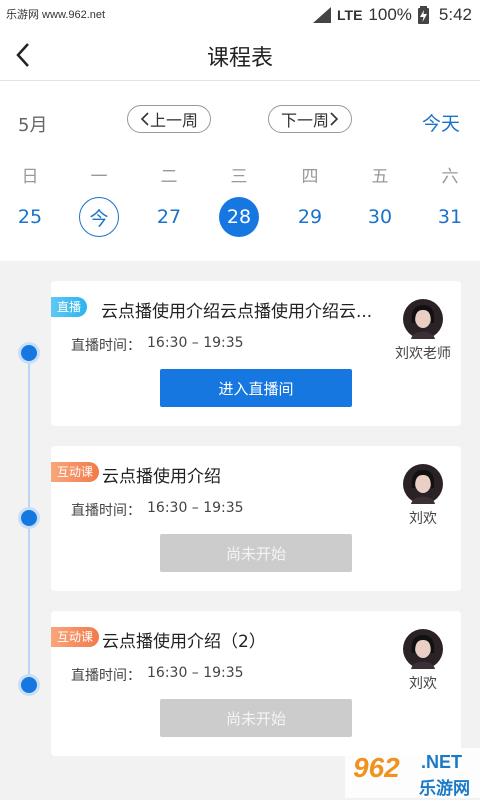 This screenshot has width=480, height=800. I want to click on weekday-fri: 五, so click(380, 177).